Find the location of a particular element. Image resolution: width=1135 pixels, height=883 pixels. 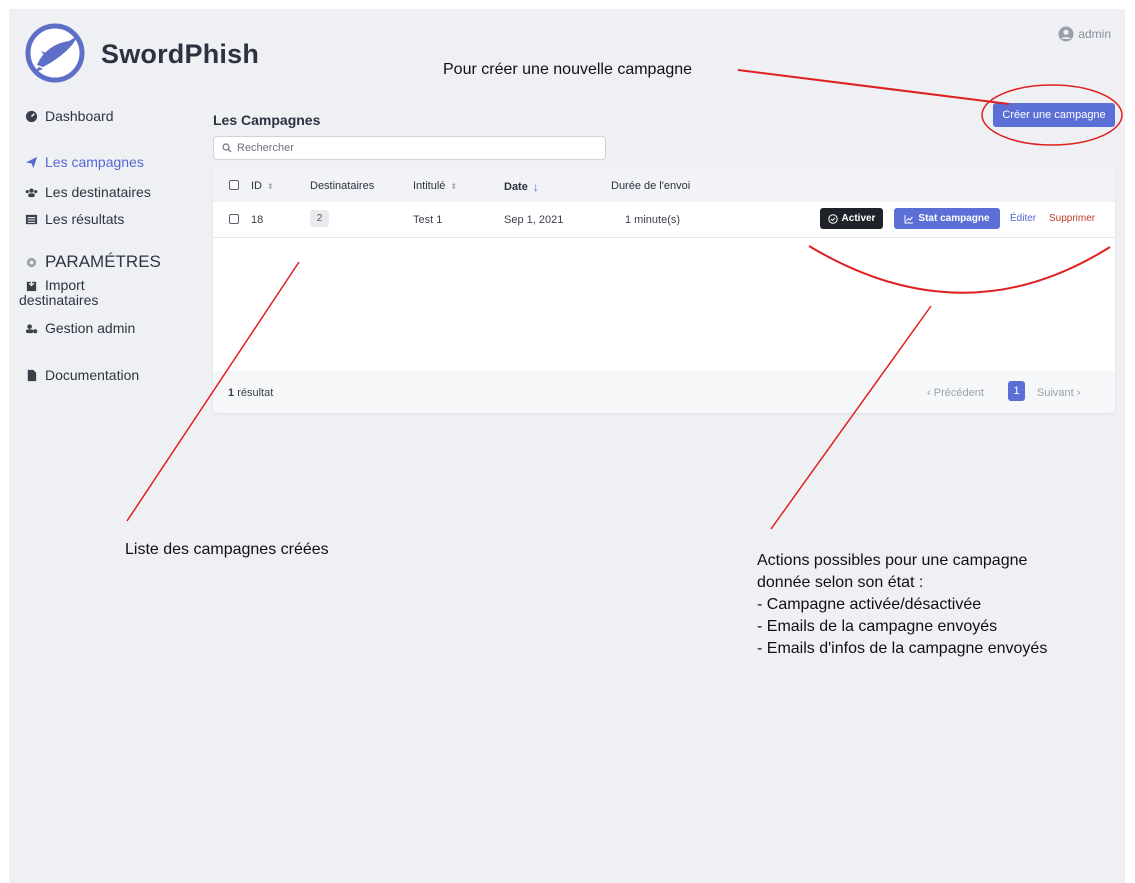

cell-intitule: Test 1 is located at coordinates (428, 220).